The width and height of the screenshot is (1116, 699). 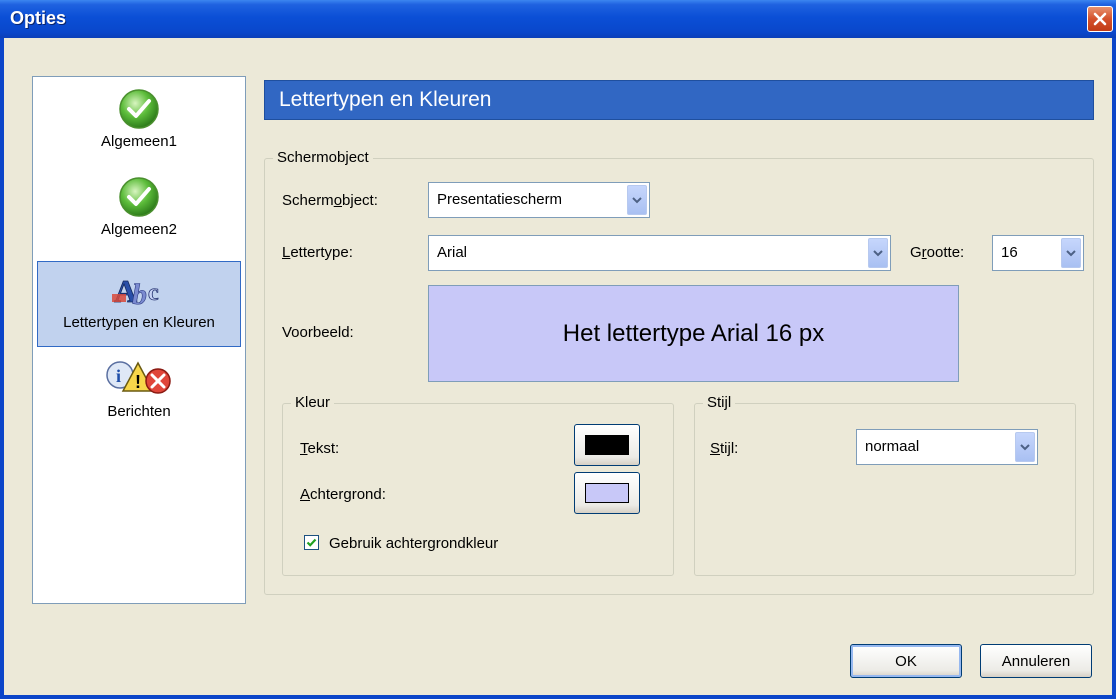 What do you see at coordinates (500, 199) in the screenshot?
I see `screen-object-value: Presentatiescherm` at bounding box center [500, 199].